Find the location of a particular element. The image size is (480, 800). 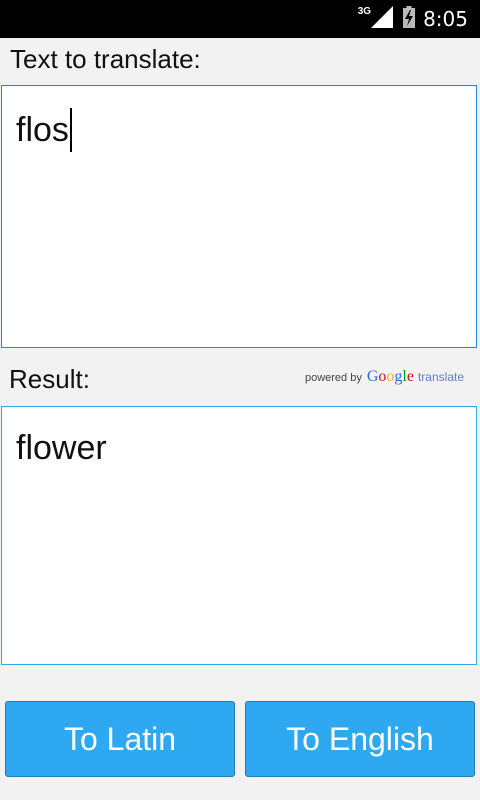

google-letter: e is located at coordinates (410, 376).